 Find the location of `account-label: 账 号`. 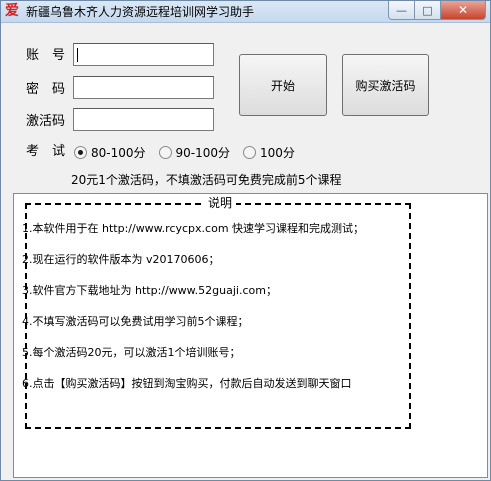

account-label: 账 号 is located at coordinates (46, 55).